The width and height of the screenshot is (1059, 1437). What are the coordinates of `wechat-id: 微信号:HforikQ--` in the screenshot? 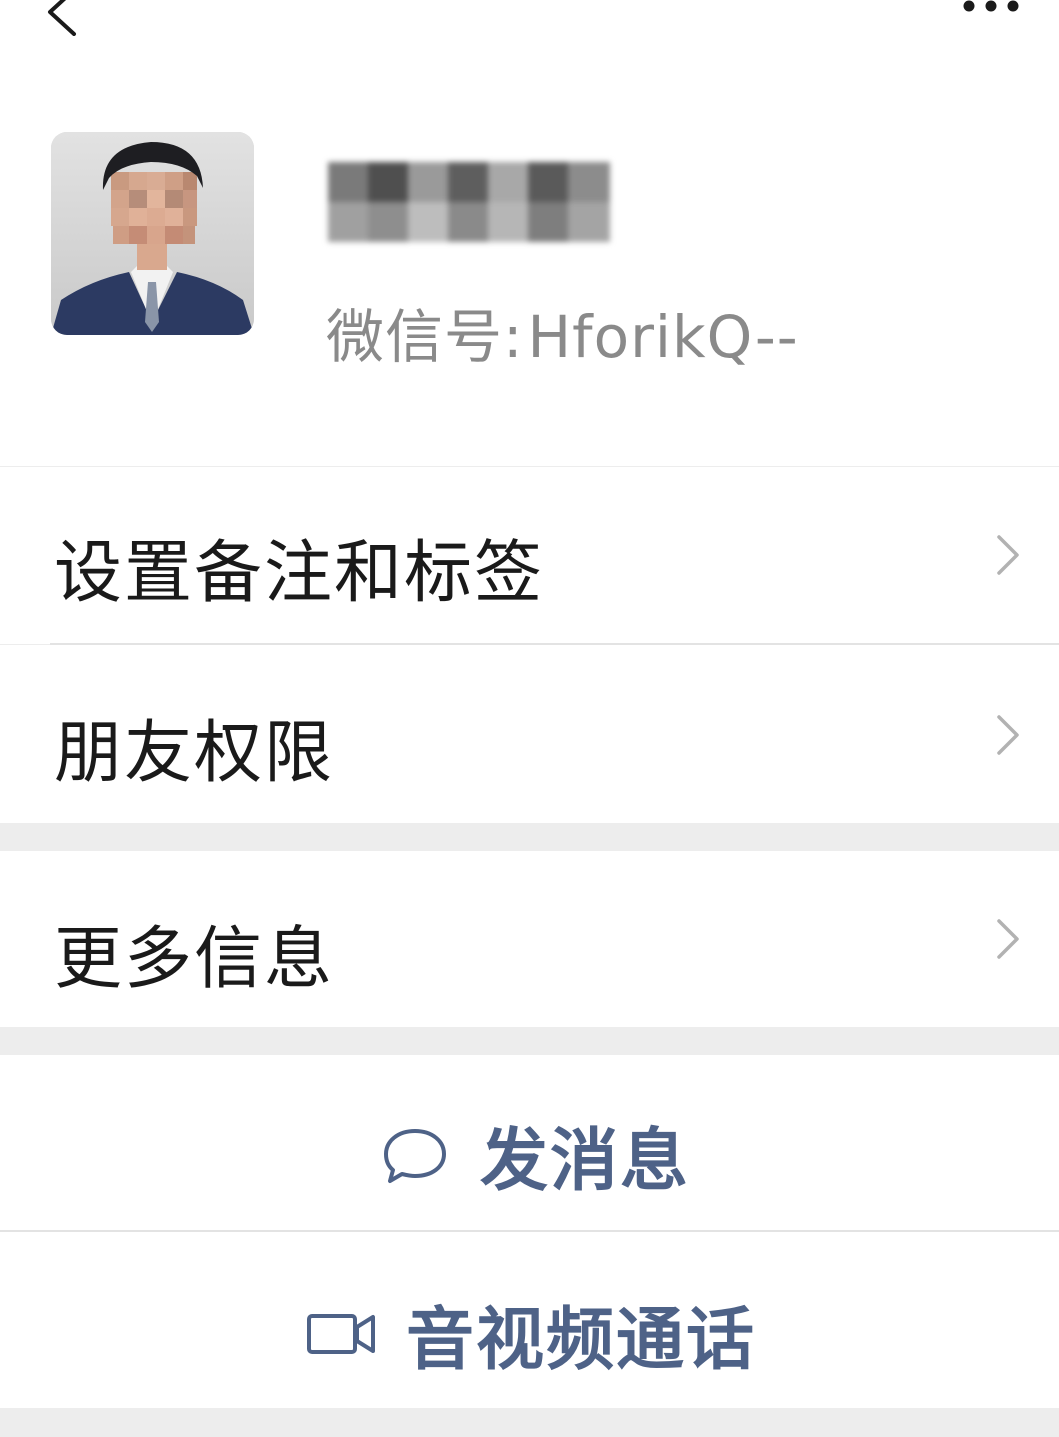 It's located at (562, 332).